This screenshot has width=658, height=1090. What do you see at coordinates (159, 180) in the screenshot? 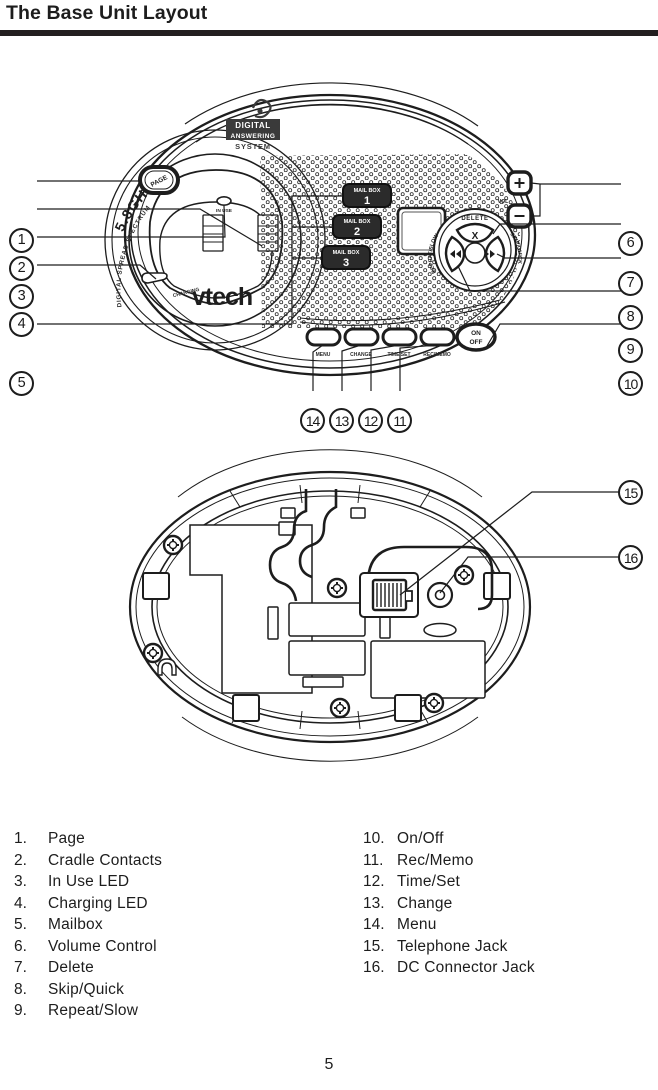
I see `page-button: PAGE` at bounding box center [159, 180].